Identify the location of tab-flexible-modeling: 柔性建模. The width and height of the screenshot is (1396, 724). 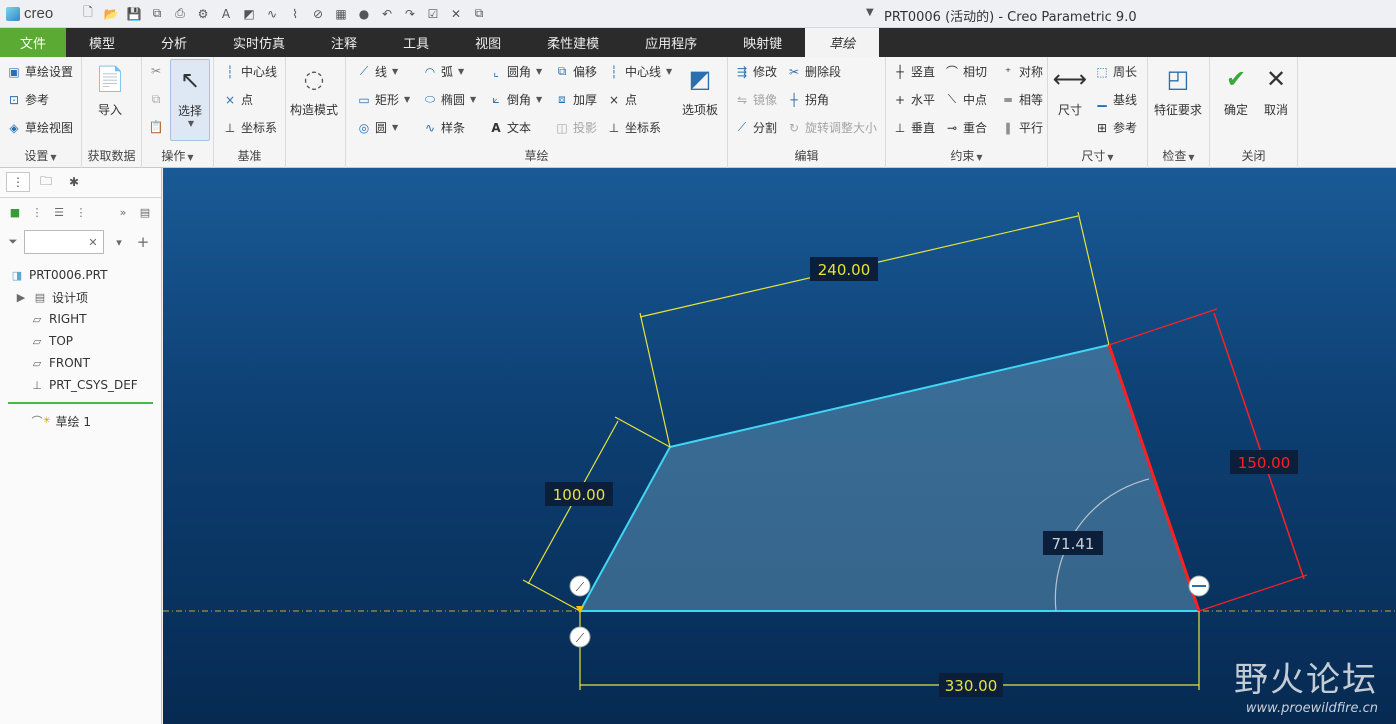
(573, 42).